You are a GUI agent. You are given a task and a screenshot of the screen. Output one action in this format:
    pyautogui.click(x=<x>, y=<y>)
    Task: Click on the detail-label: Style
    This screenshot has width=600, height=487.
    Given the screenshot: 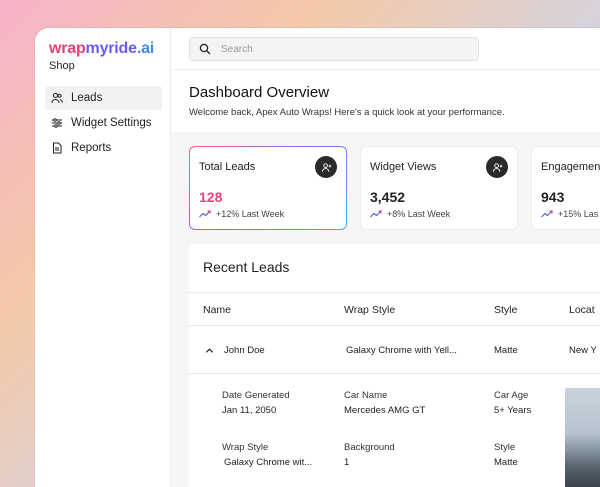 What is the action you would take?
    pyautogui.click(x=505, y=447)
    